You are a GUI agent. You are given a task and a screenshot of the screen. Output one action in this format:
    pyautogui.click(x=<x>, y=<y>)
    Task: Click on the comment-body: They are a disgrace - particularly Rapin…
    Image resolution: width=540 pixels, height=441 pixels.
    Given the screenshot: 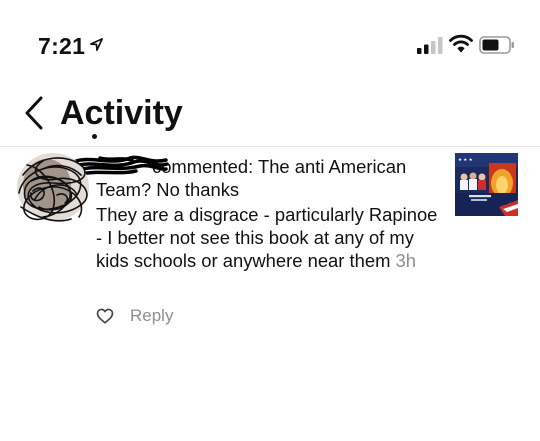 What is the action you would take?
    pyautogui.click(x=269, y=237)
    